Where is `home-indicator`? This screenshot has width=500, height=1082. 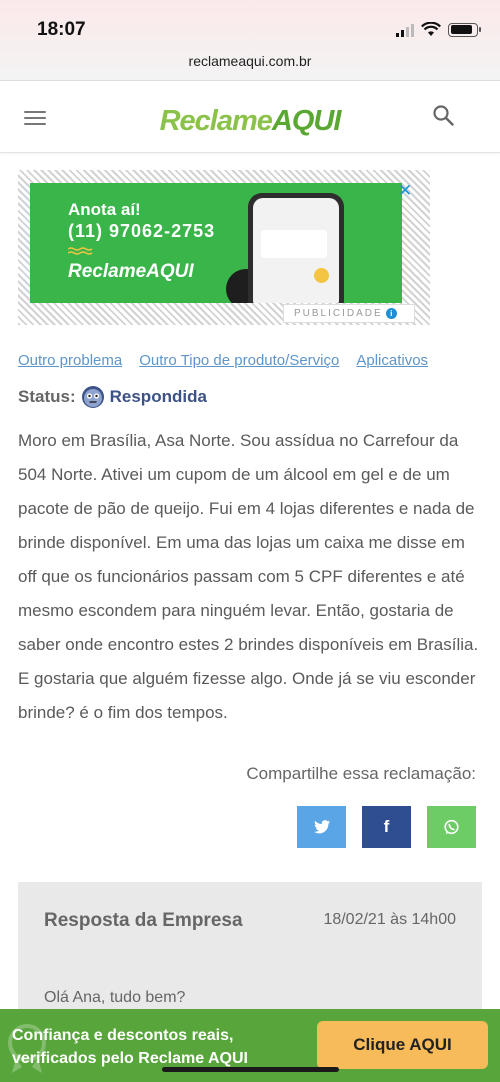
home-indicator is located at coordinates (250, 1069).